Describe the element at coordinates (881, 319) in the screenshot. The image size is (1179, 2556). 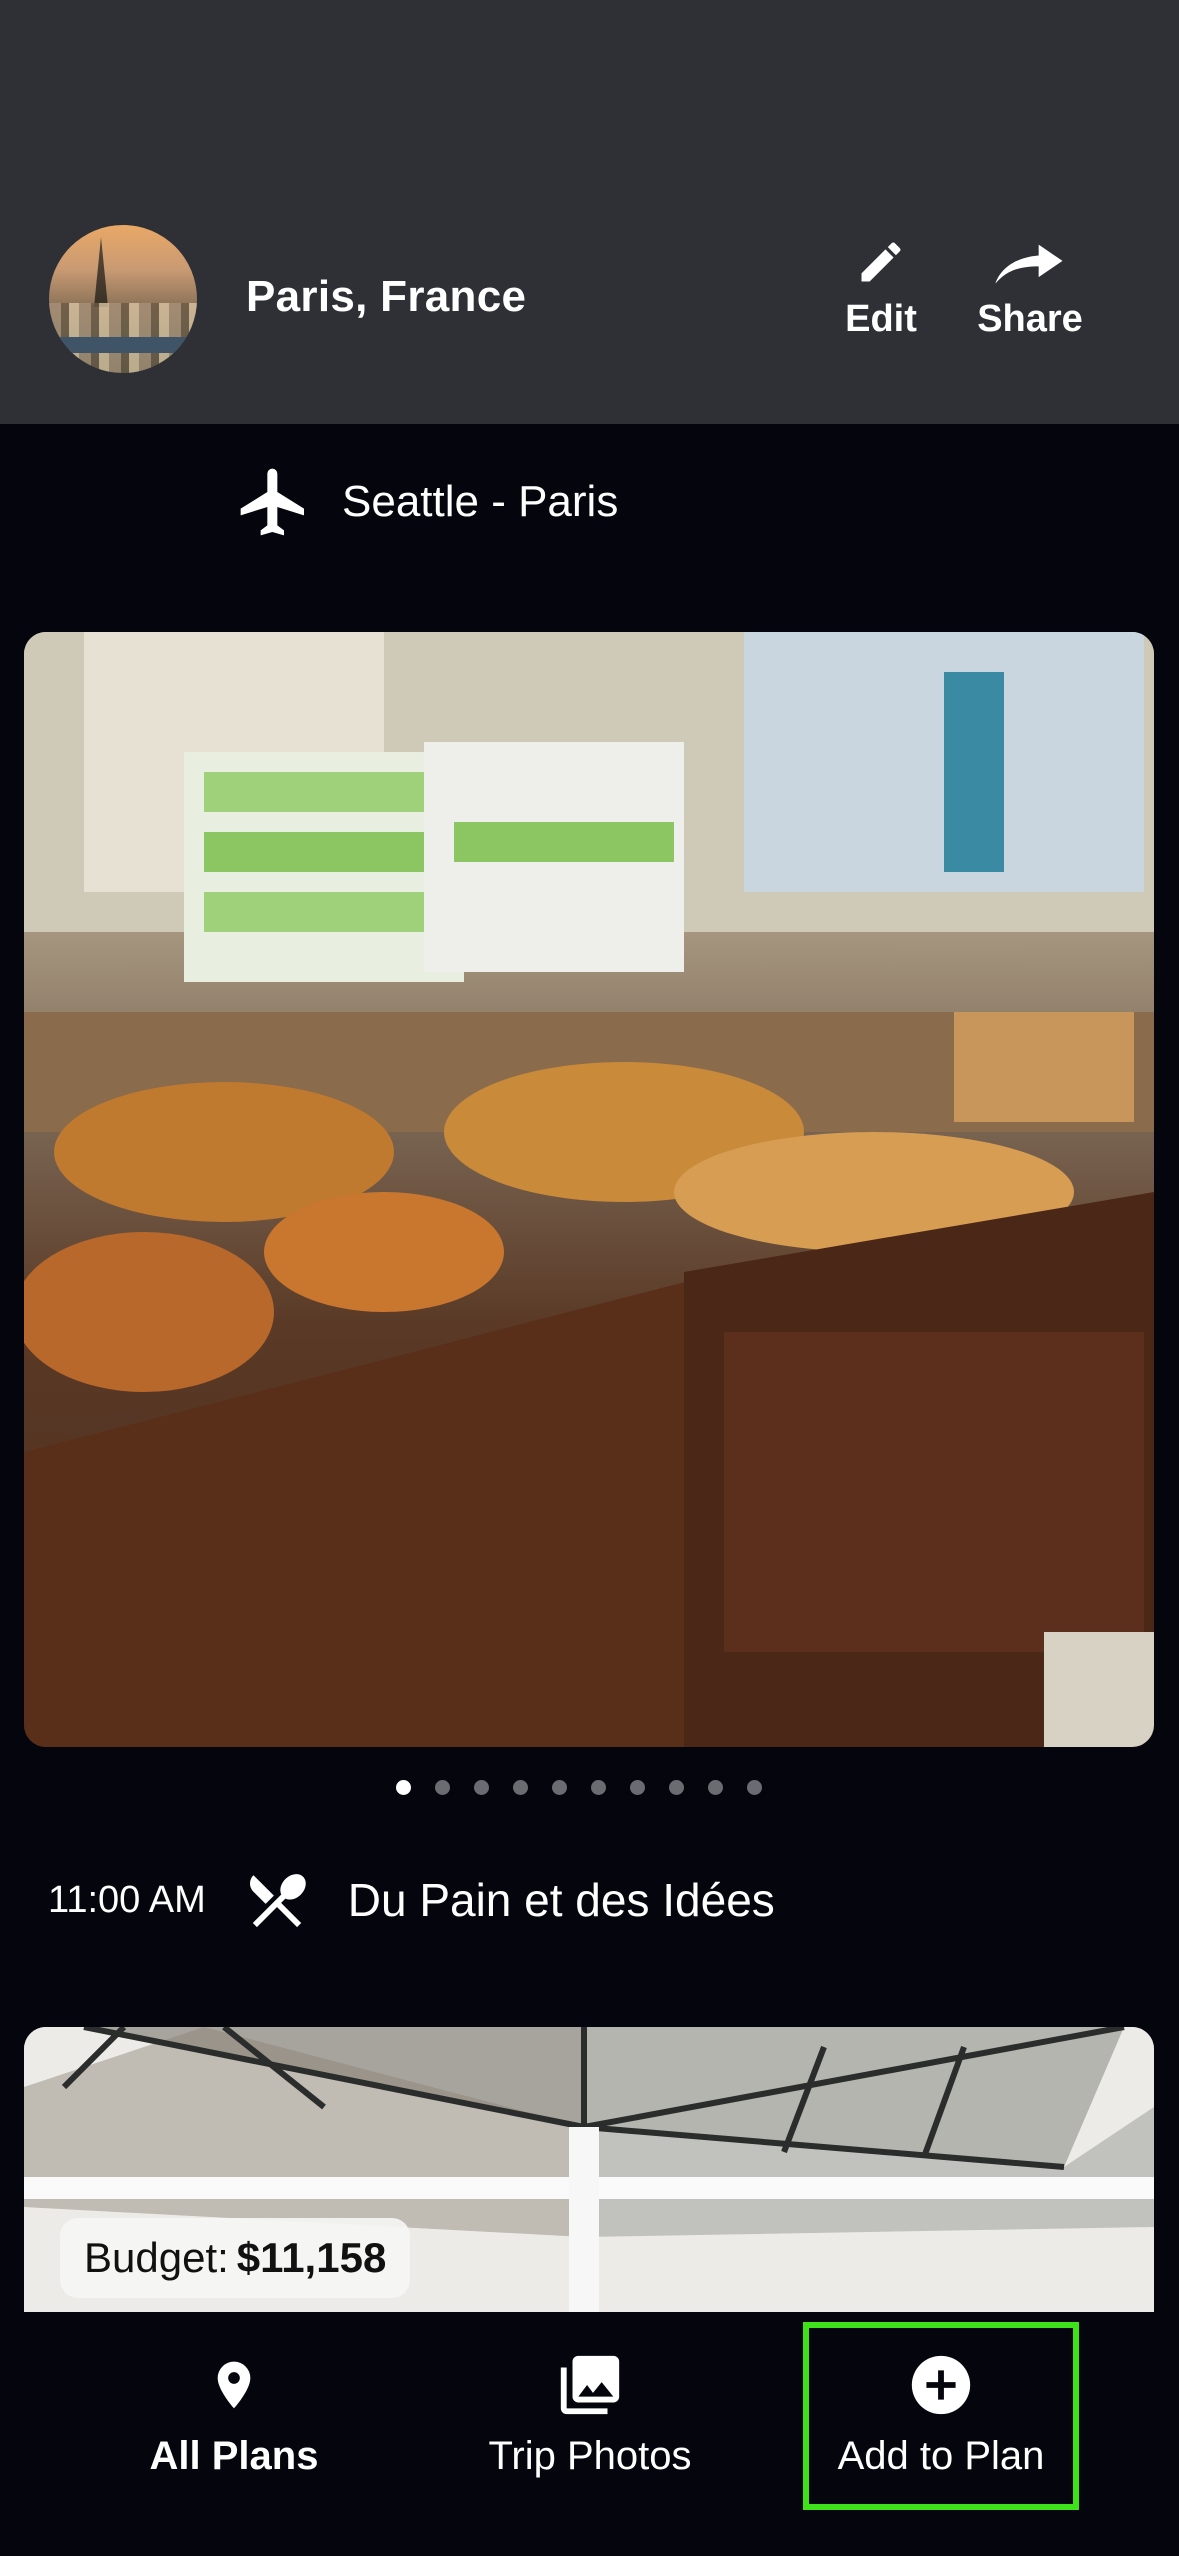
I see `edit-label: Edit` at that location.